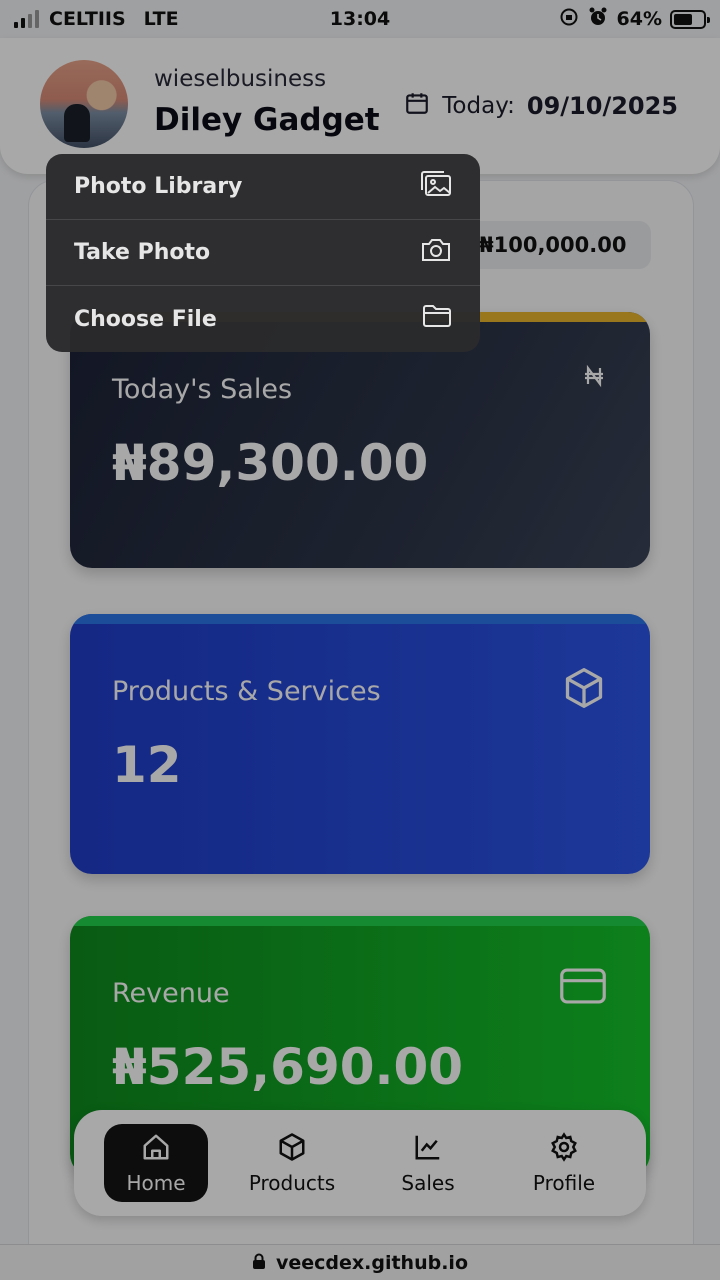  What do you see at coordinates (263, 319) in the screenshot?
I see `menu-item-choose-file: Choose File` at bounding box center [263, 319].